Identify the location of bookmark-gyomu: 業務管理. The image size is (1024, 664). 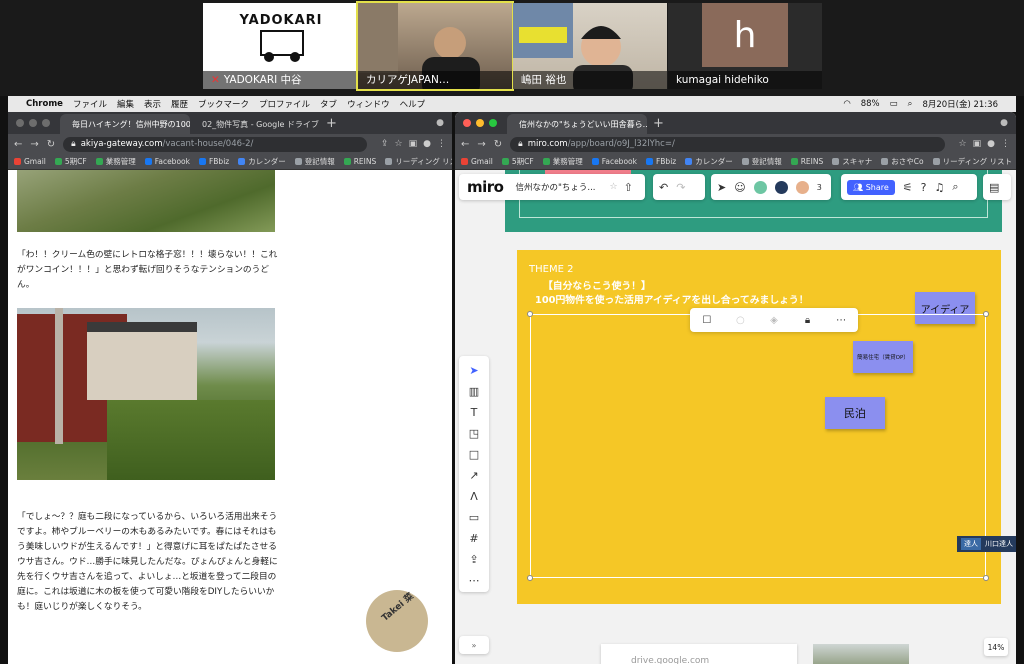
(115, 161).